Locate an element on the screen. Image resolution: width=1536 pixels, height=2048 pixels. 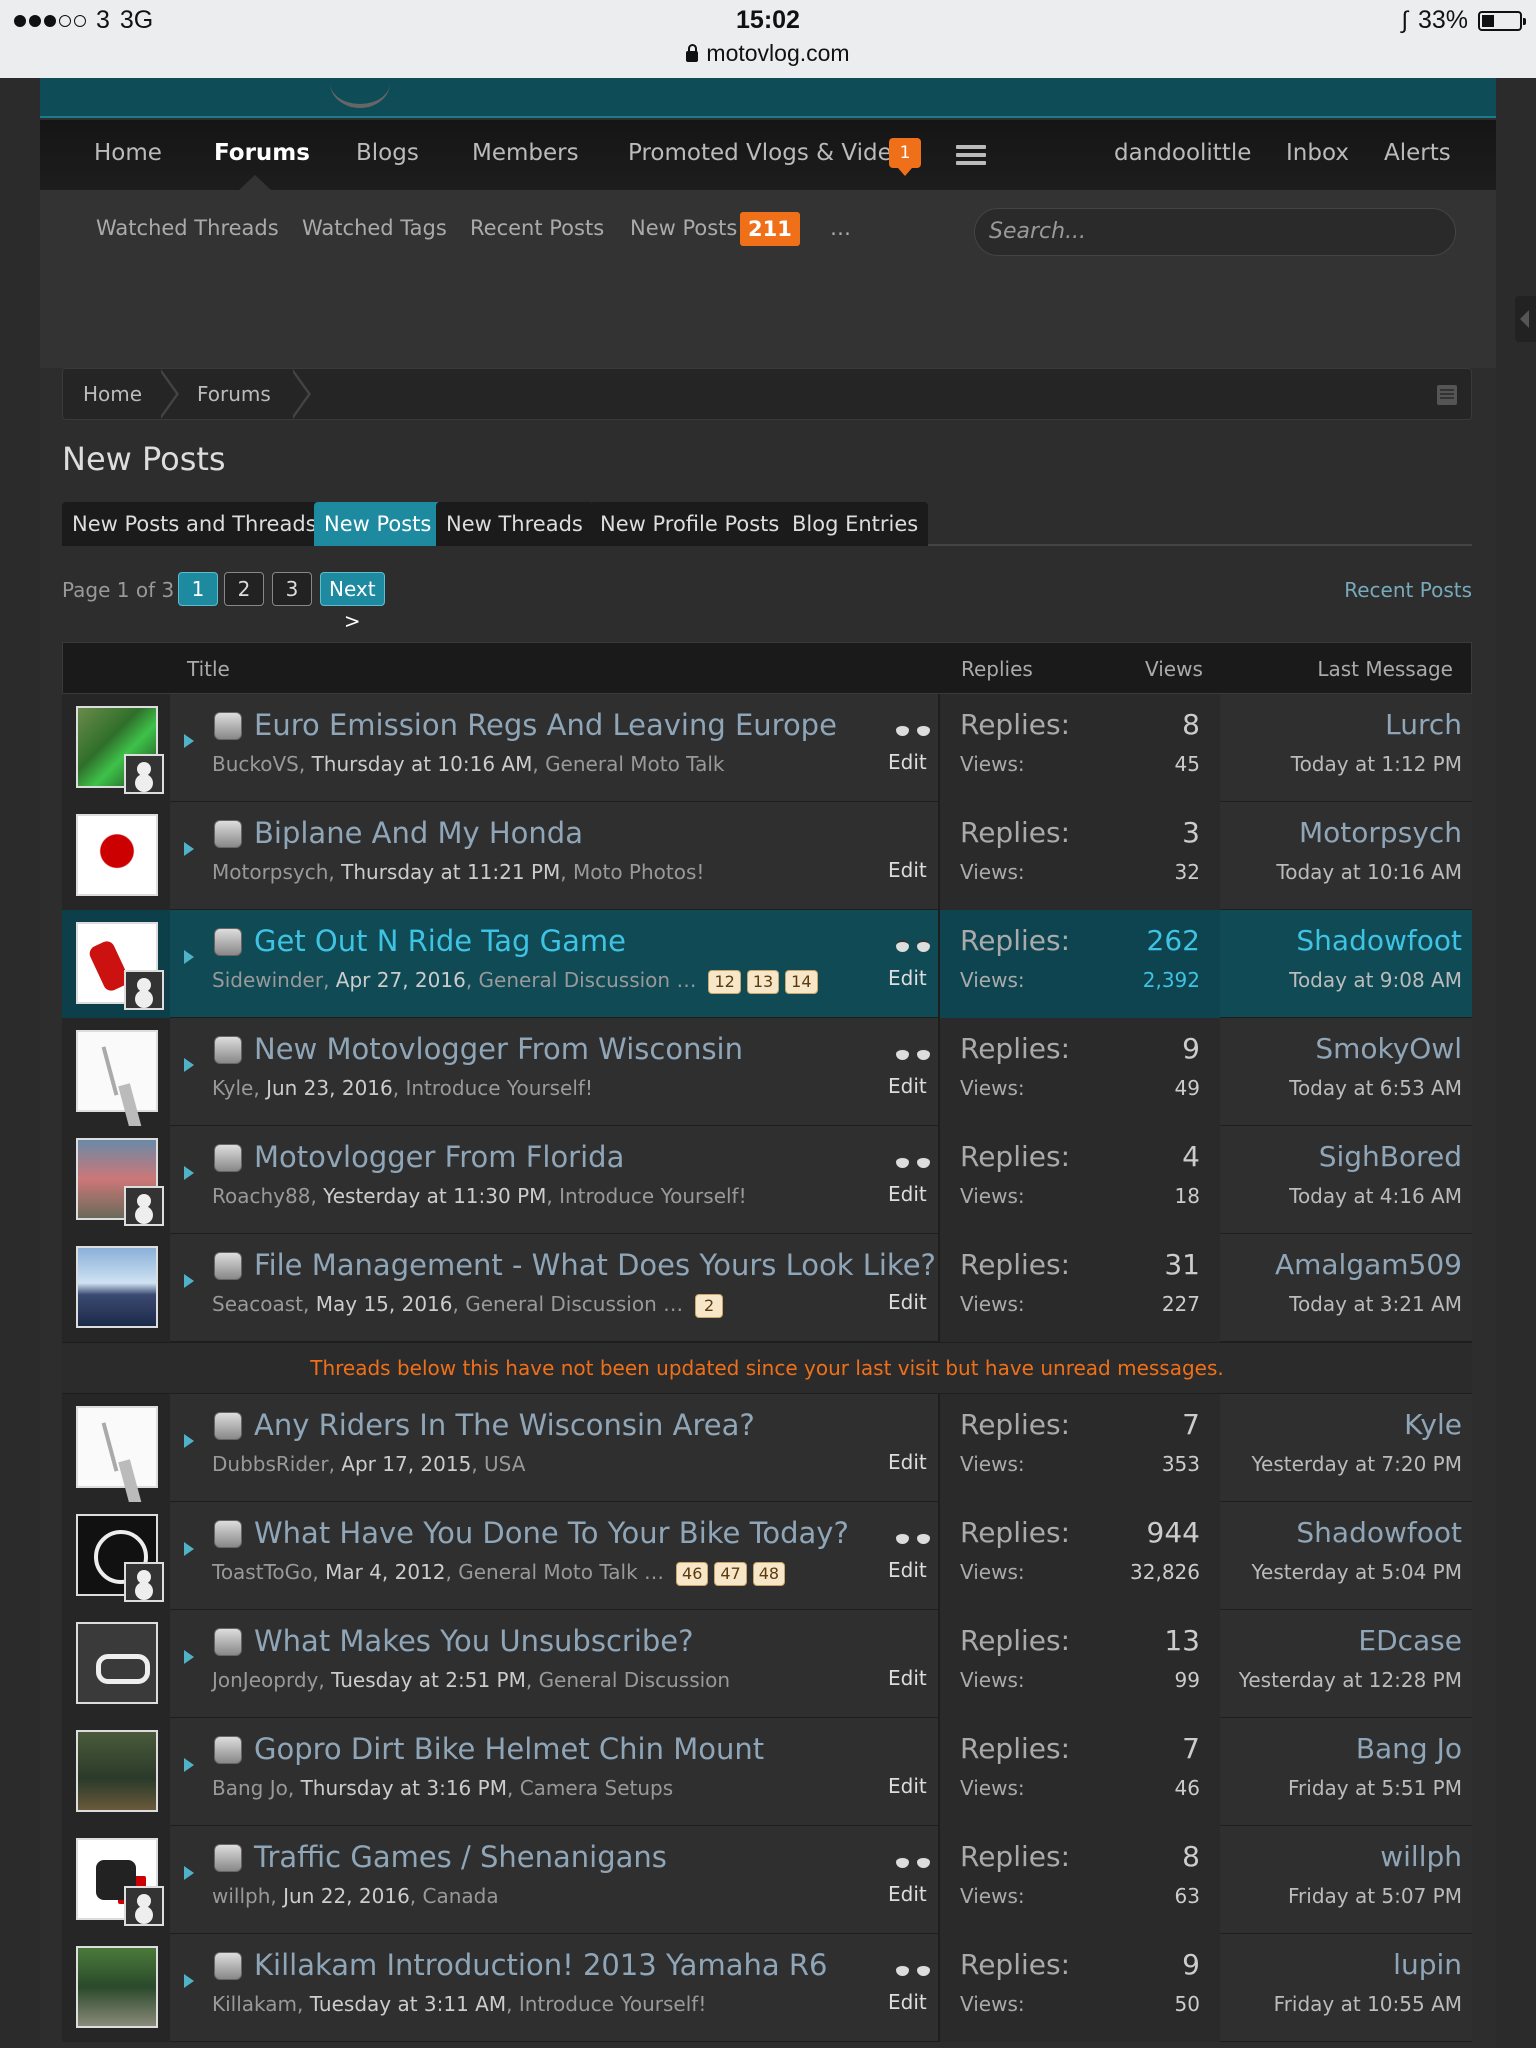
thread-start-date: May 15, 2016 is located at coordinates (384, 1304).